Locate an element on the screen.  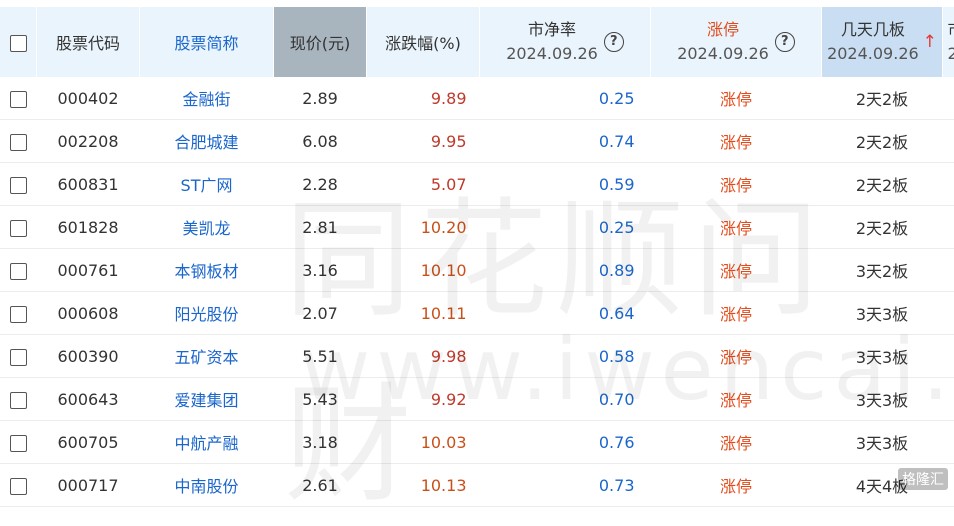
stock-code: 000402 is located at coordinates (88, 98).